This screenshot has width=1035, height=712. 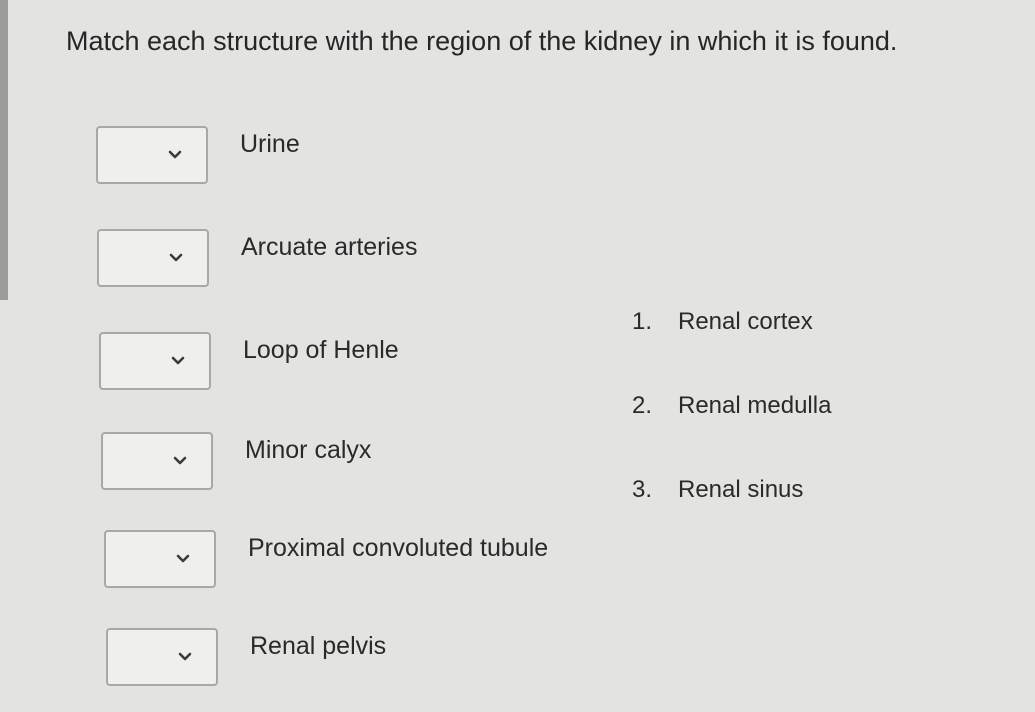 What do you see at coordinates (745, 321) in the screenshot?
I see `region-label: Renal cortex` at bounding box center [745, 321].